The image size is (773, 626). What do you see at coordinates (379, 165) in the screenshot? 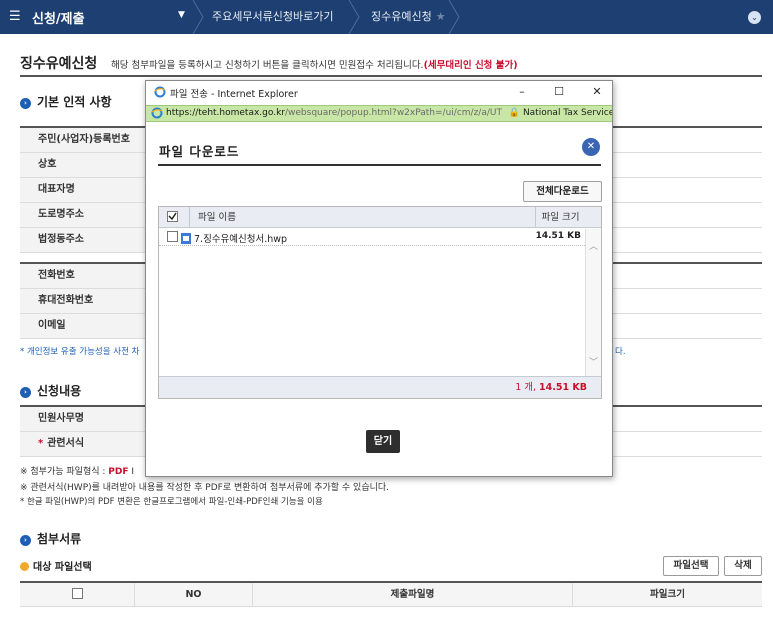
I see `download-heading-divider` at bounding box center [379, 165].